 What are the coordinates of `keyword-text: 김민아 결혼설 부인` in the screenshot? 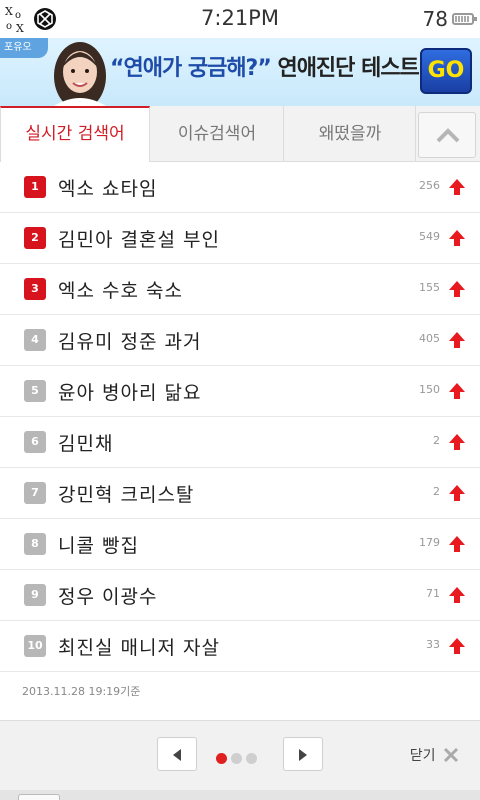 It's located at (139, 240).